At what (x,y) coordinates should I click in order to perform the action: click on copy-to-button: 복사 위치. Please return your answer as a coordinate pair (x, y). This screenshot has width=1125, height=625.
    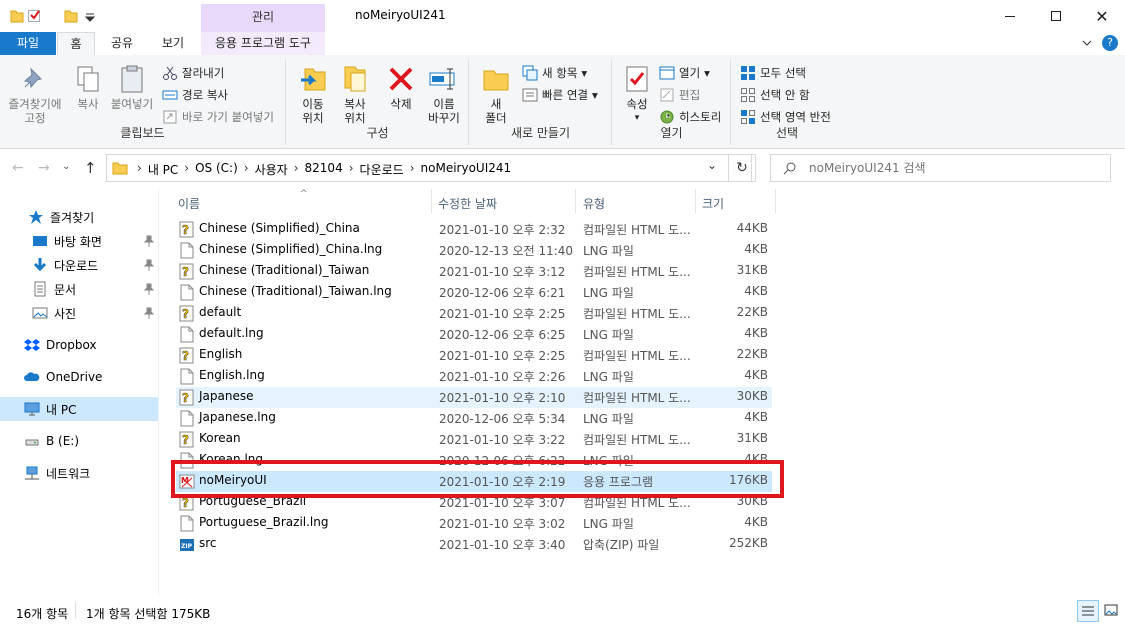
    Looking at the image, I should click on (355, 94).